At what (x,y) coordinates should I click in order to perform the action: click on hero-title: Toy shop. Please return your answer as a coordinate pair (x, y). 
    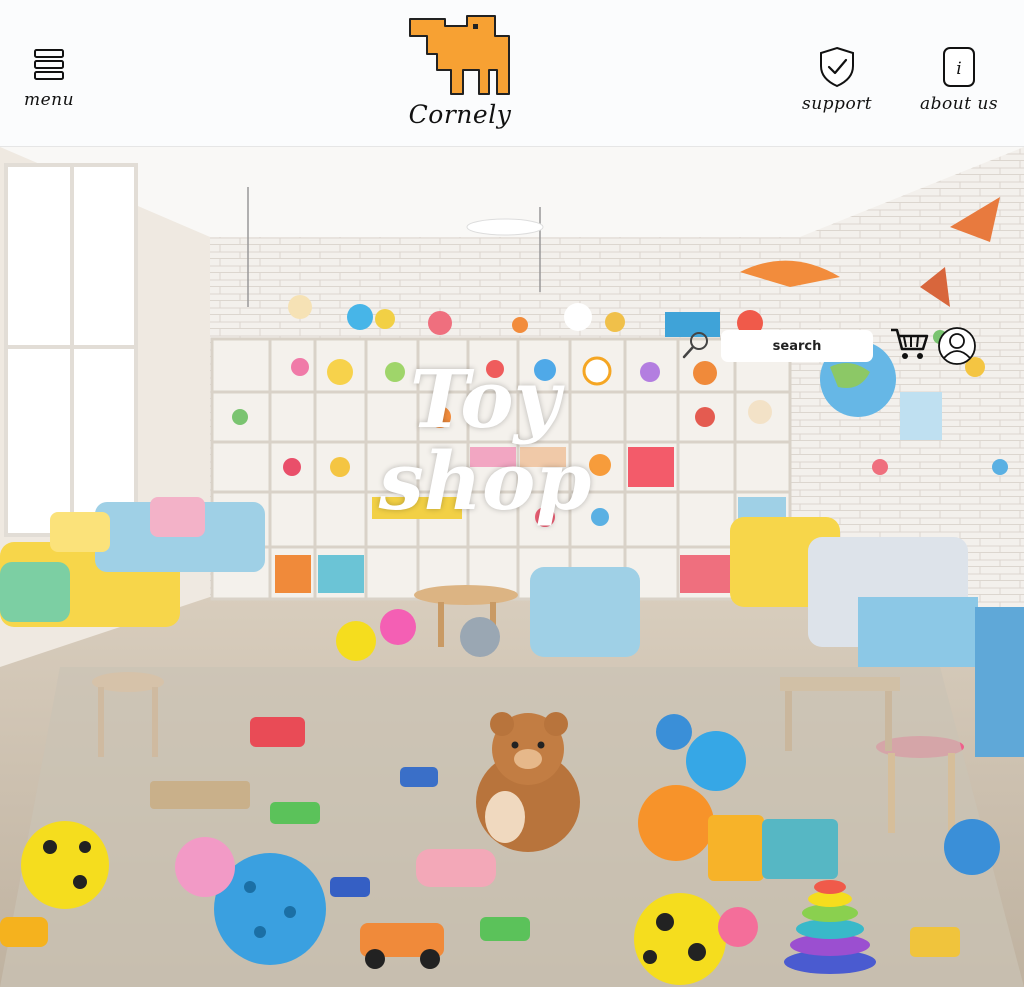
    Looking at the image, I should click on (485, 440).